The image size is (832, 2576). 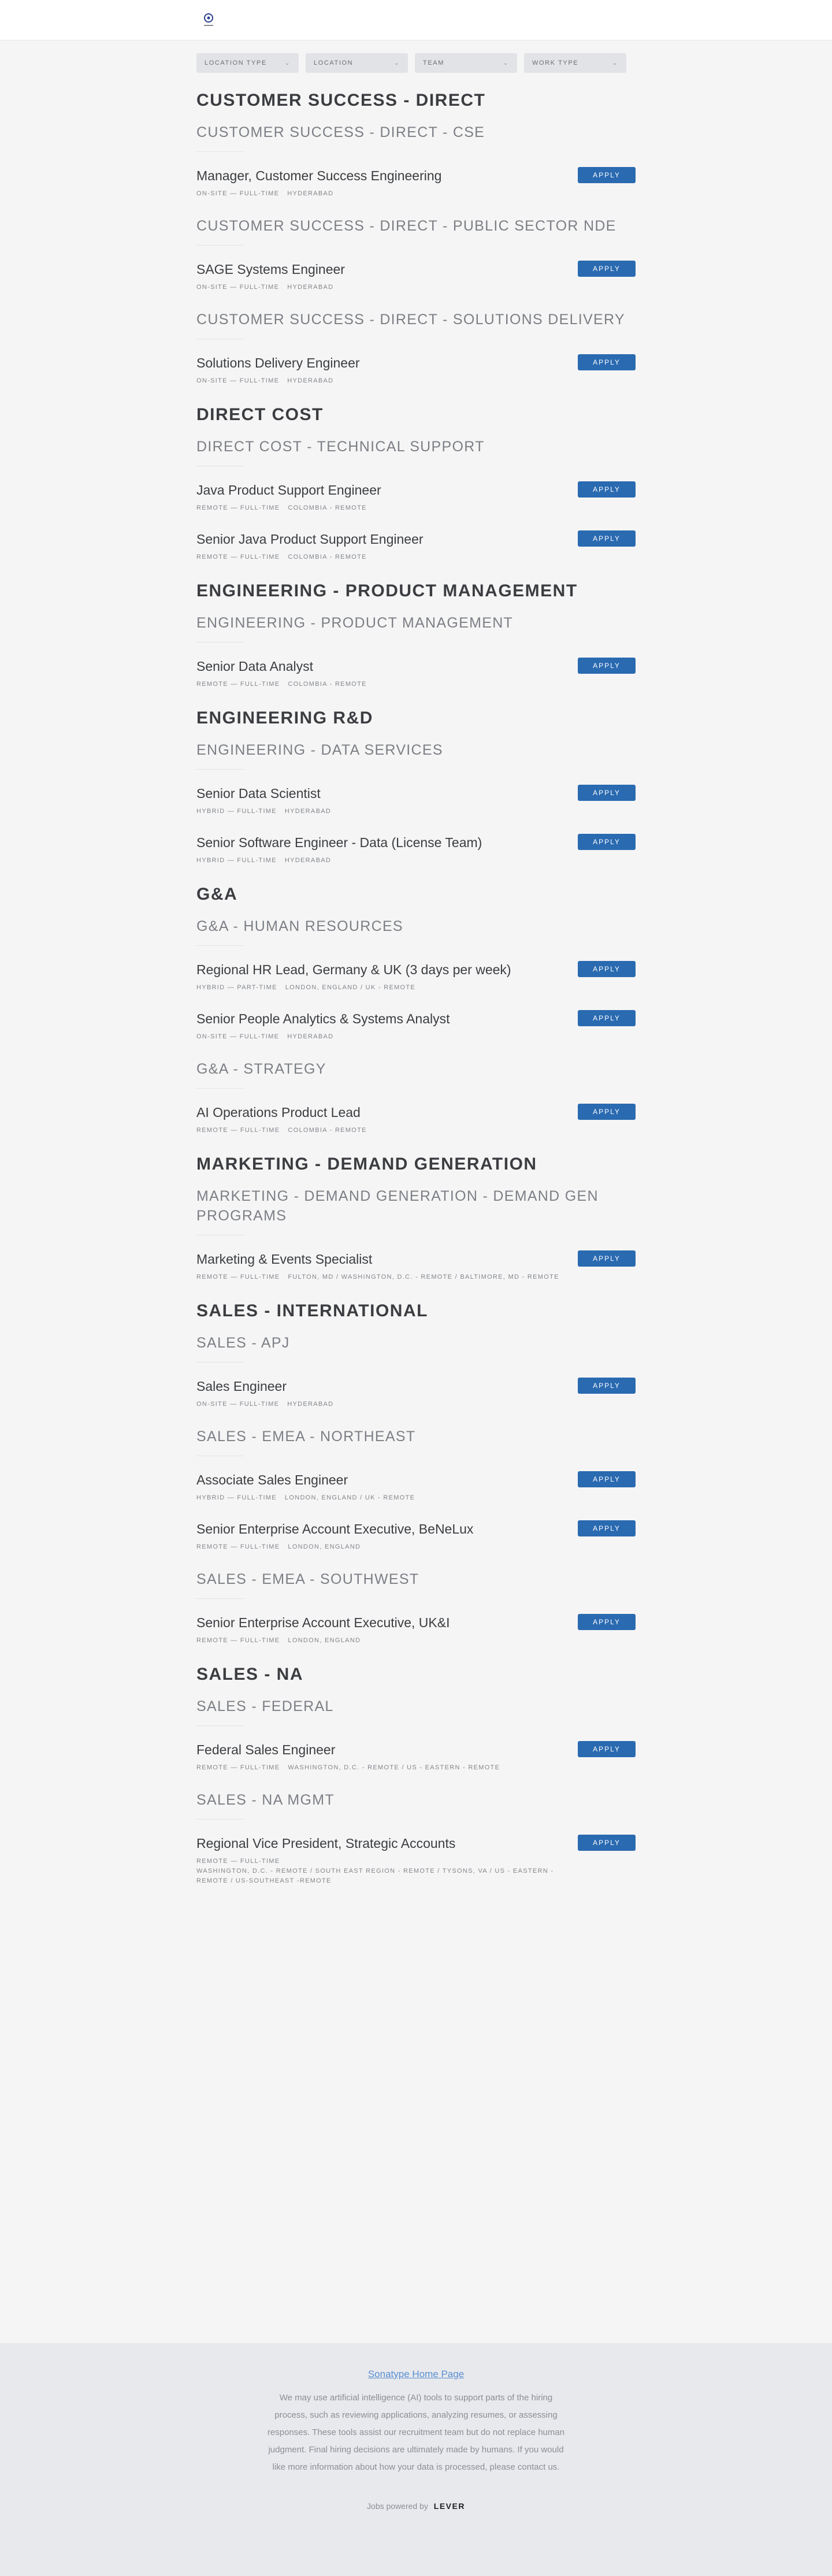 What do you see at coordinates (416, 2375) in the screenshot?
I see `home-page-link: Sonatype Home Page` at bounding box center [416, 2375].